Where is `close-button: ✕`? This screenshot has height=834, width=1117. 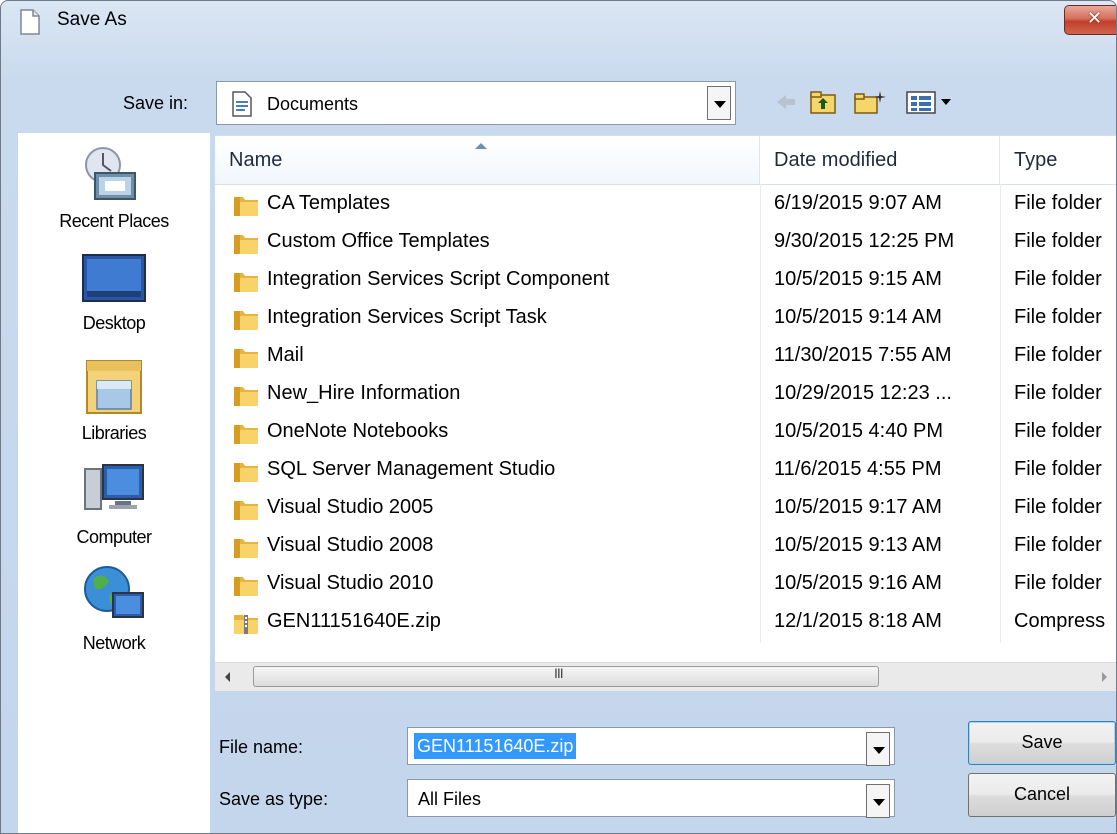 close-button: ✕ is located at coordinates (1090, 20).